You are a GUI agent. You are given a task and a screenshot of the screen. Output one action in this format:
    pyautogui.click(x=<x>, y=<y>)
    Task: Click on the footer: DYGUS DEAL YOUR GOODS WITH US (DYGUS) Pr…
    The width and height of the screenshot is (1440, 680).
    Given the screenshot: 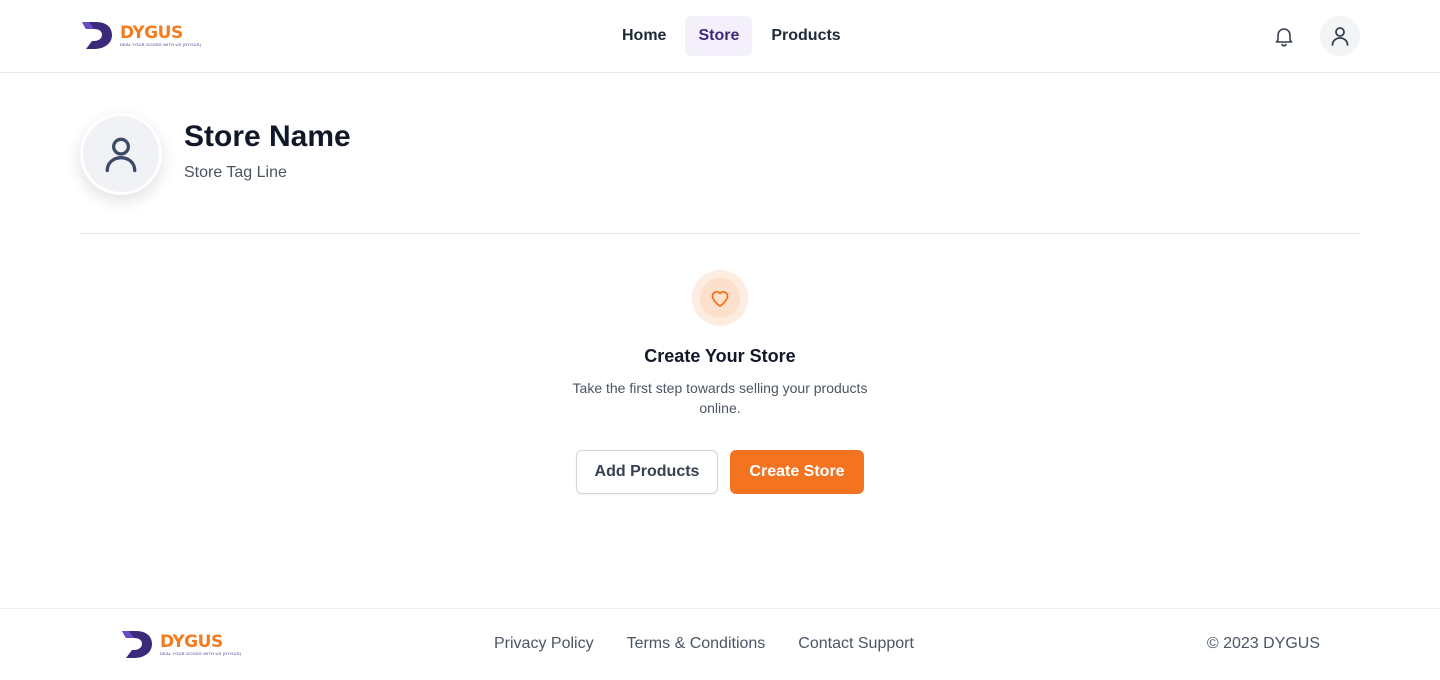 What is the action you would take?
    pyautogui.click(x=720, y=644)
    